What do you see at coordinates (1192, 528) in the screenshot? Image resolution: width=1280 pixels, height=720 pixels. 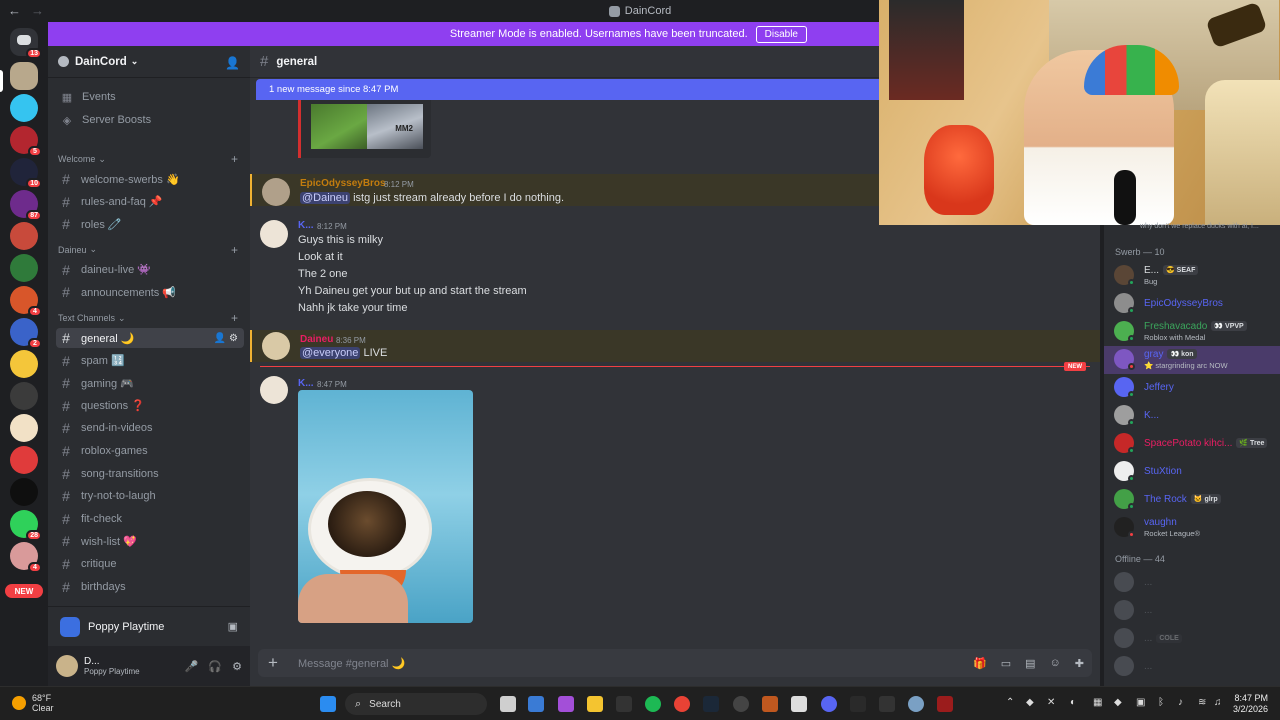 I see `member-item: vaughn Rocket League®` at bounding box center [1192, 528].